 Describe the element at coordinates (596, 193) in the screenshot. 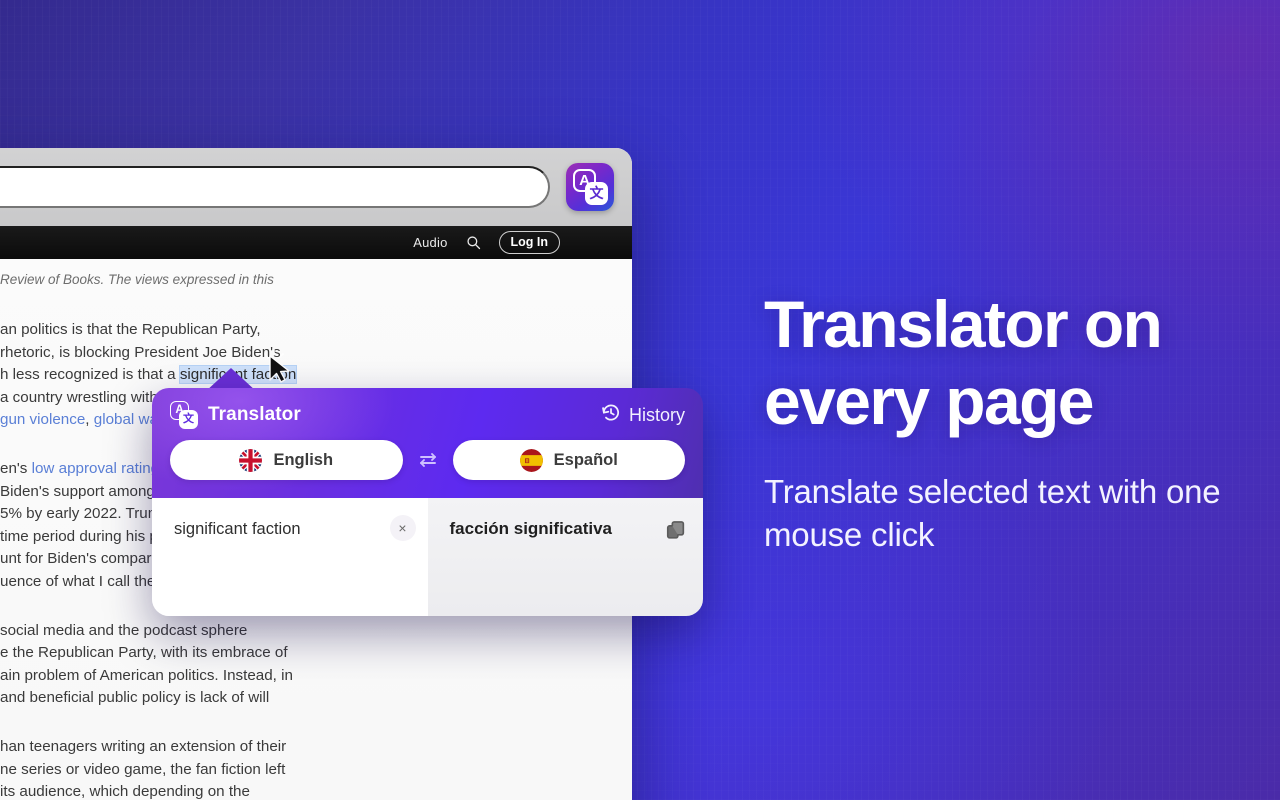

I see `extension-cjk-badge-icon: 文` at that location.